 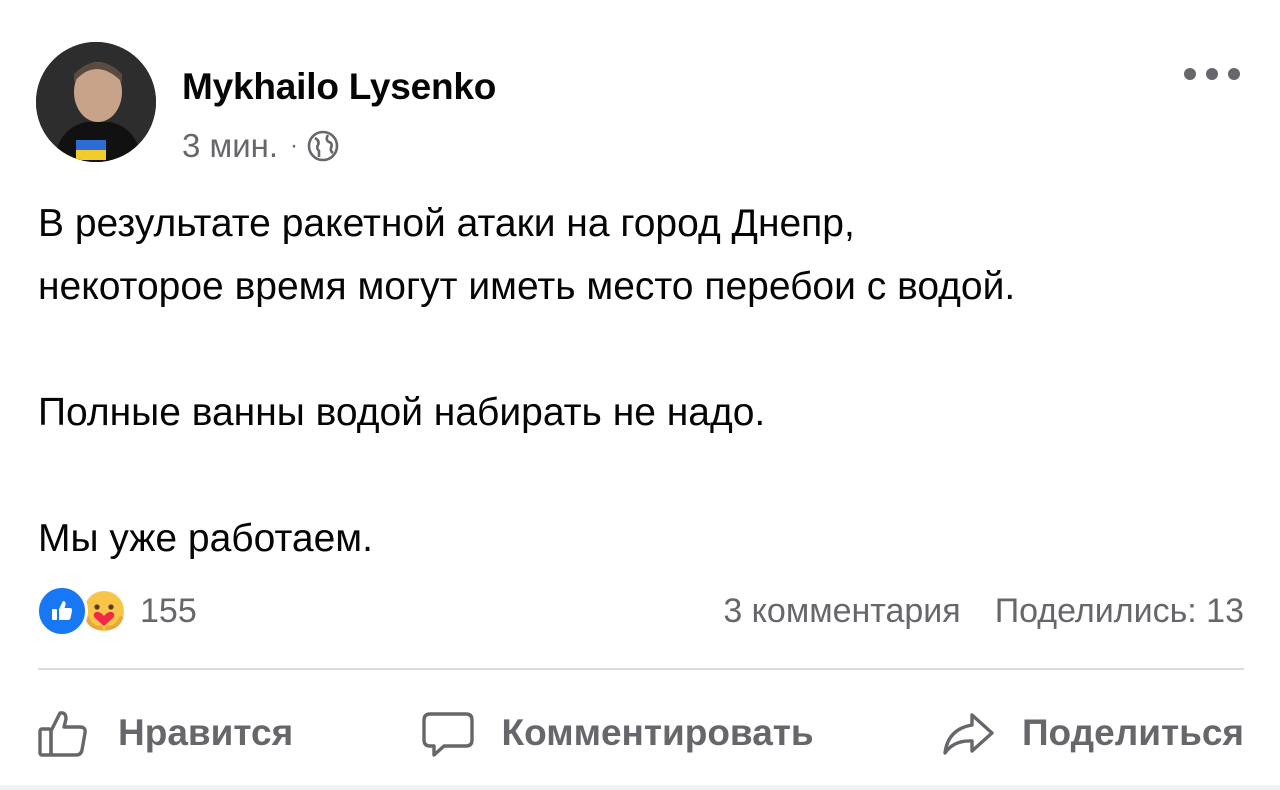 I want to click on post-meta: 3 мин. ·, so click(x=261, y=146).